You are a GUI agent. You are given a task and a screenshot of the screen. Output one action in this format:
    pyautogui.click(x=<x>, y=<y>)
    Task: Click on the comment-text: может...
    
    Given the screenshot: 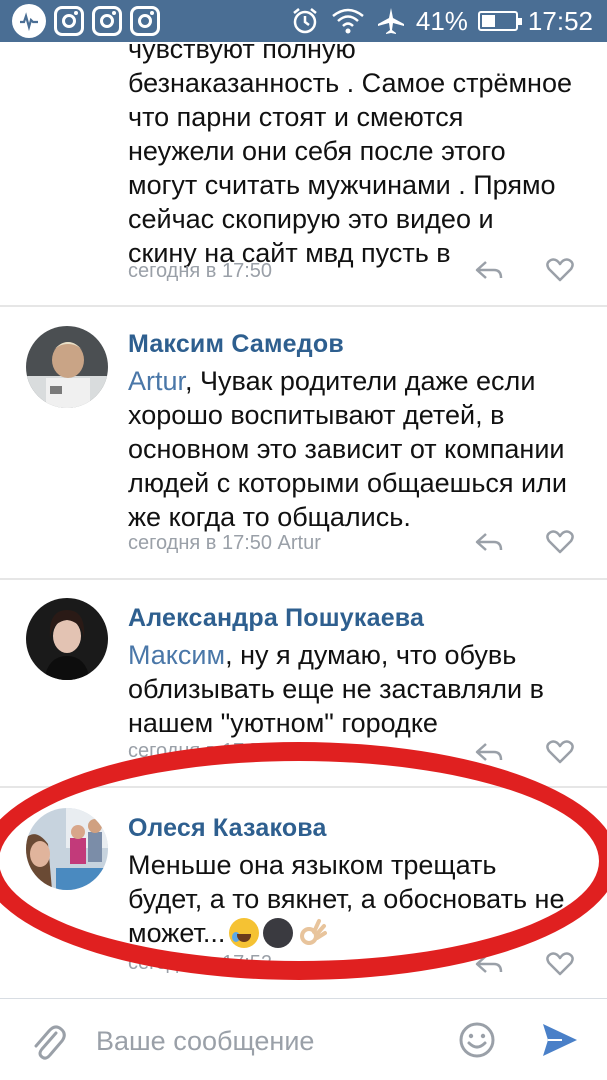 What is the action you would take?
    pyautogui.click(x=177, y=933)
    